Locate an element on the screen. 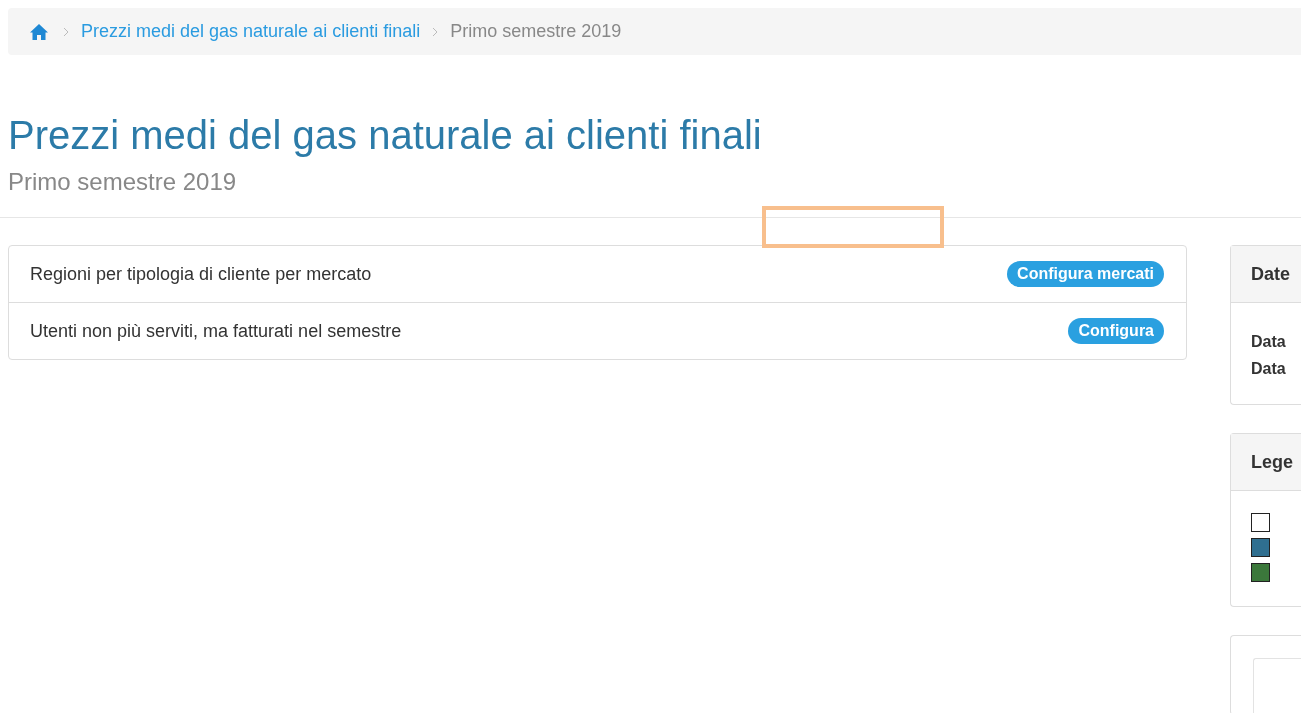  page-subtitle: Primo semestre 2019 is located at coordinates (123, 182).